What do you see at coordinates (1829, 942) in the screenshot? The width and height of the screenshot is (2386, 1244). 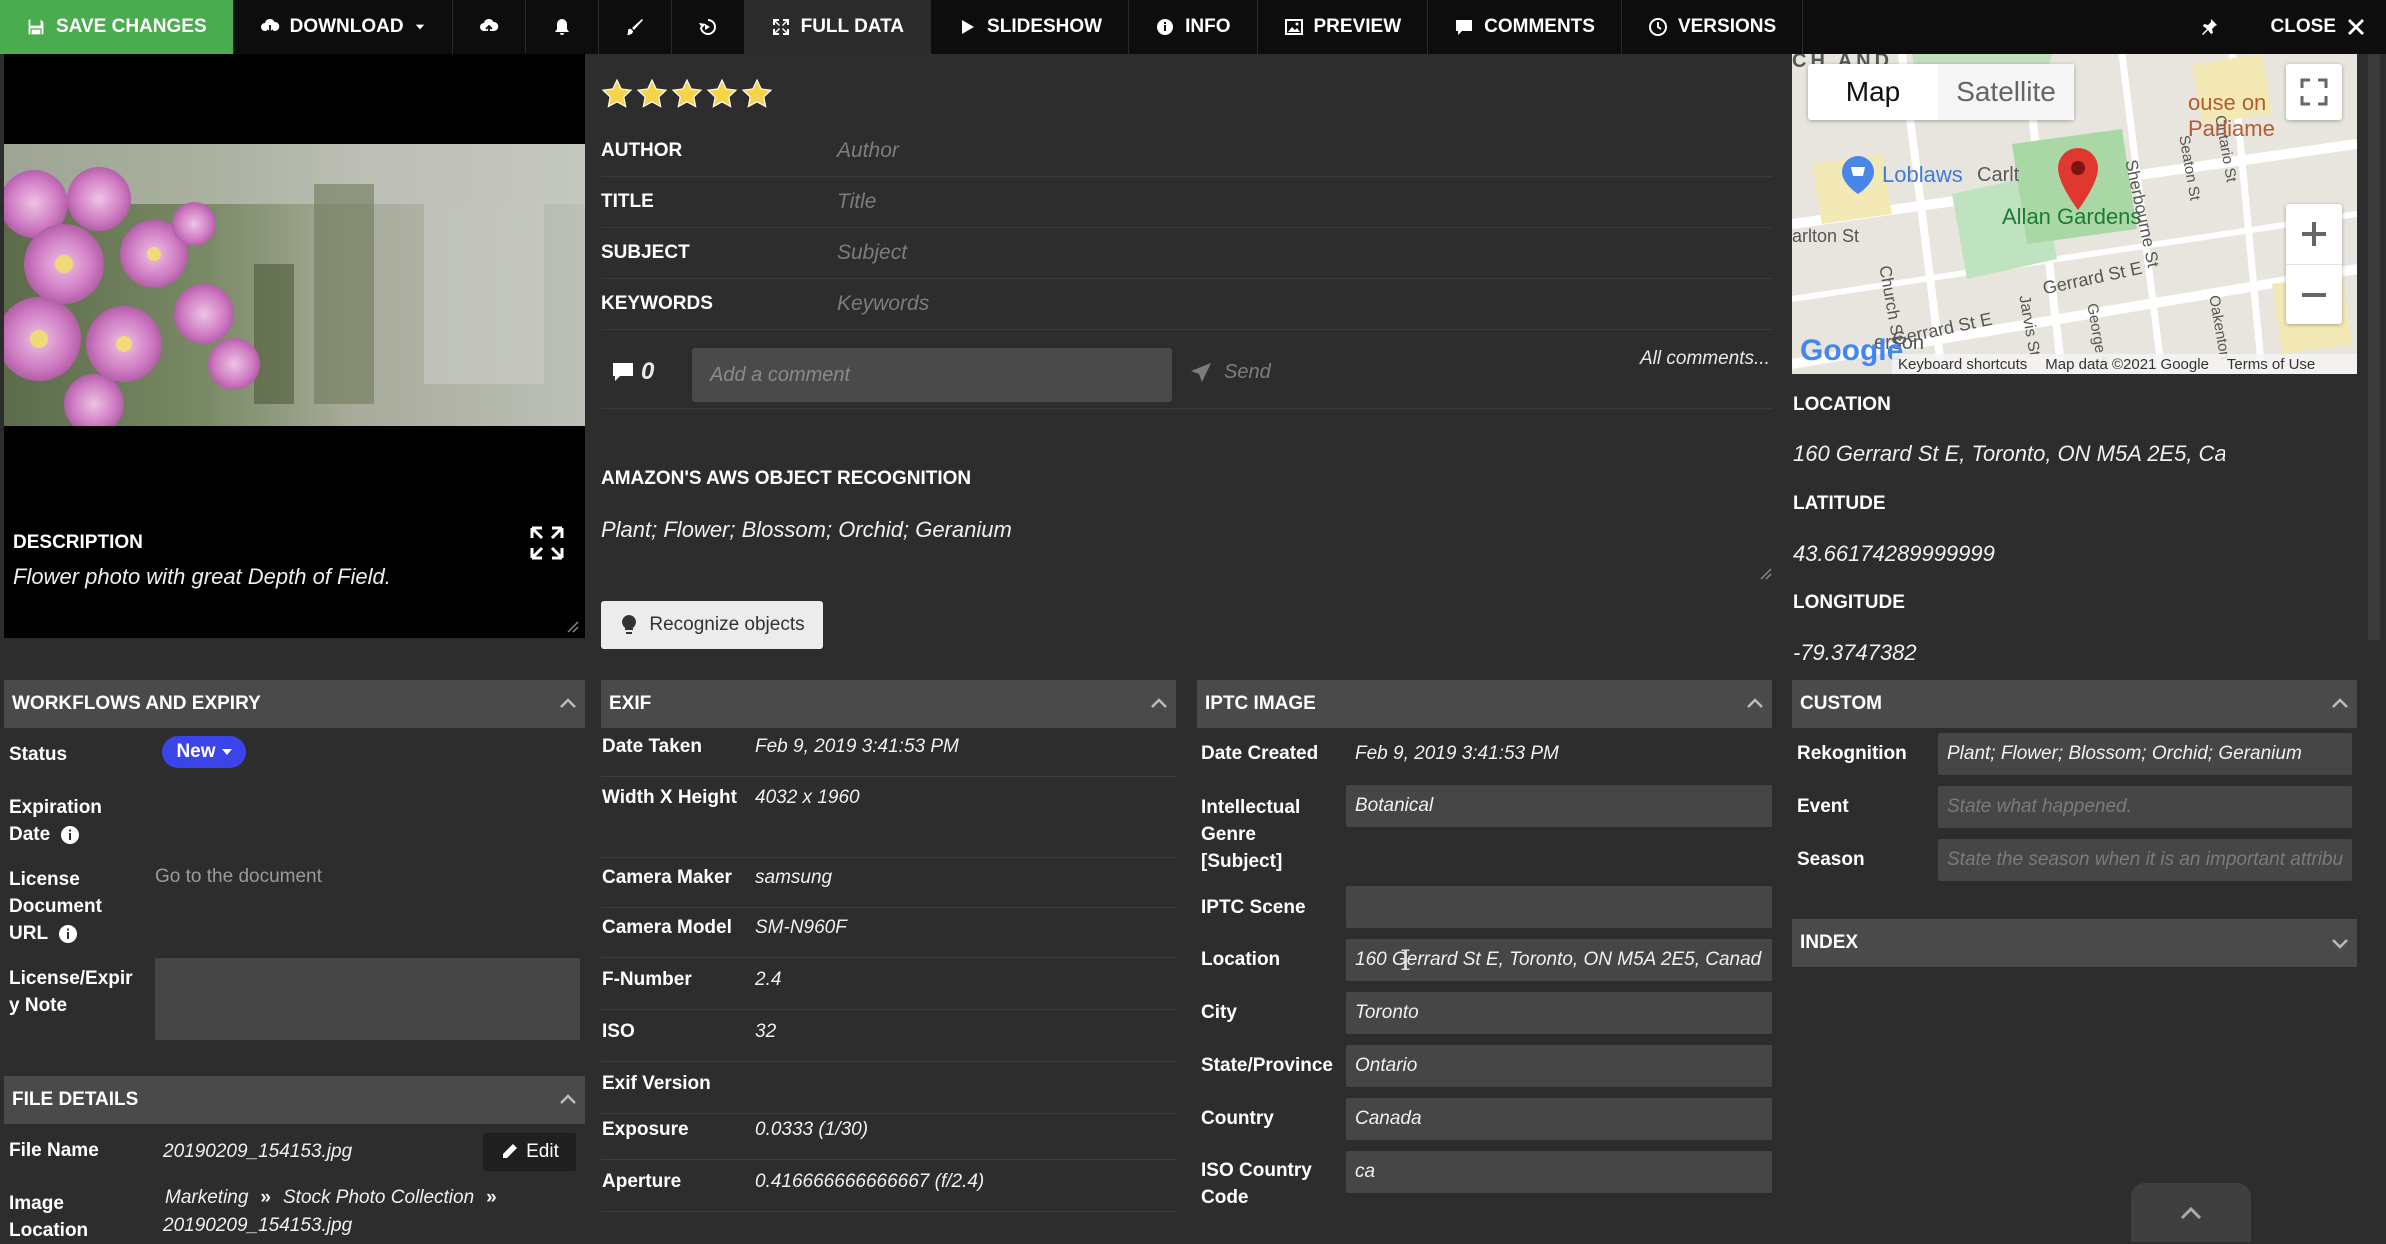 I see `index-title: INDEX` at bounding box center [1829, 942].